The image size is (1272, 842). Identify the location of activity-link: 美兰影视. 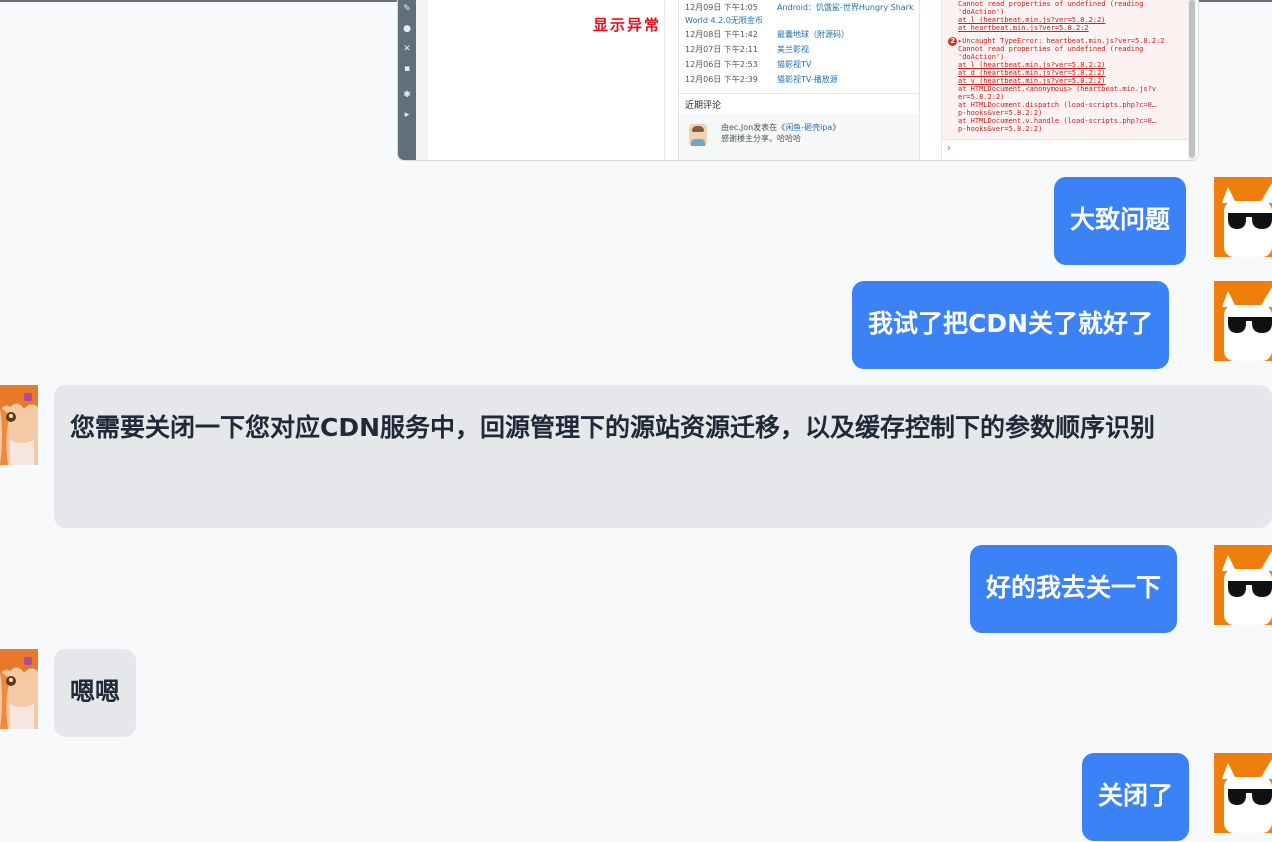
(793, 50).